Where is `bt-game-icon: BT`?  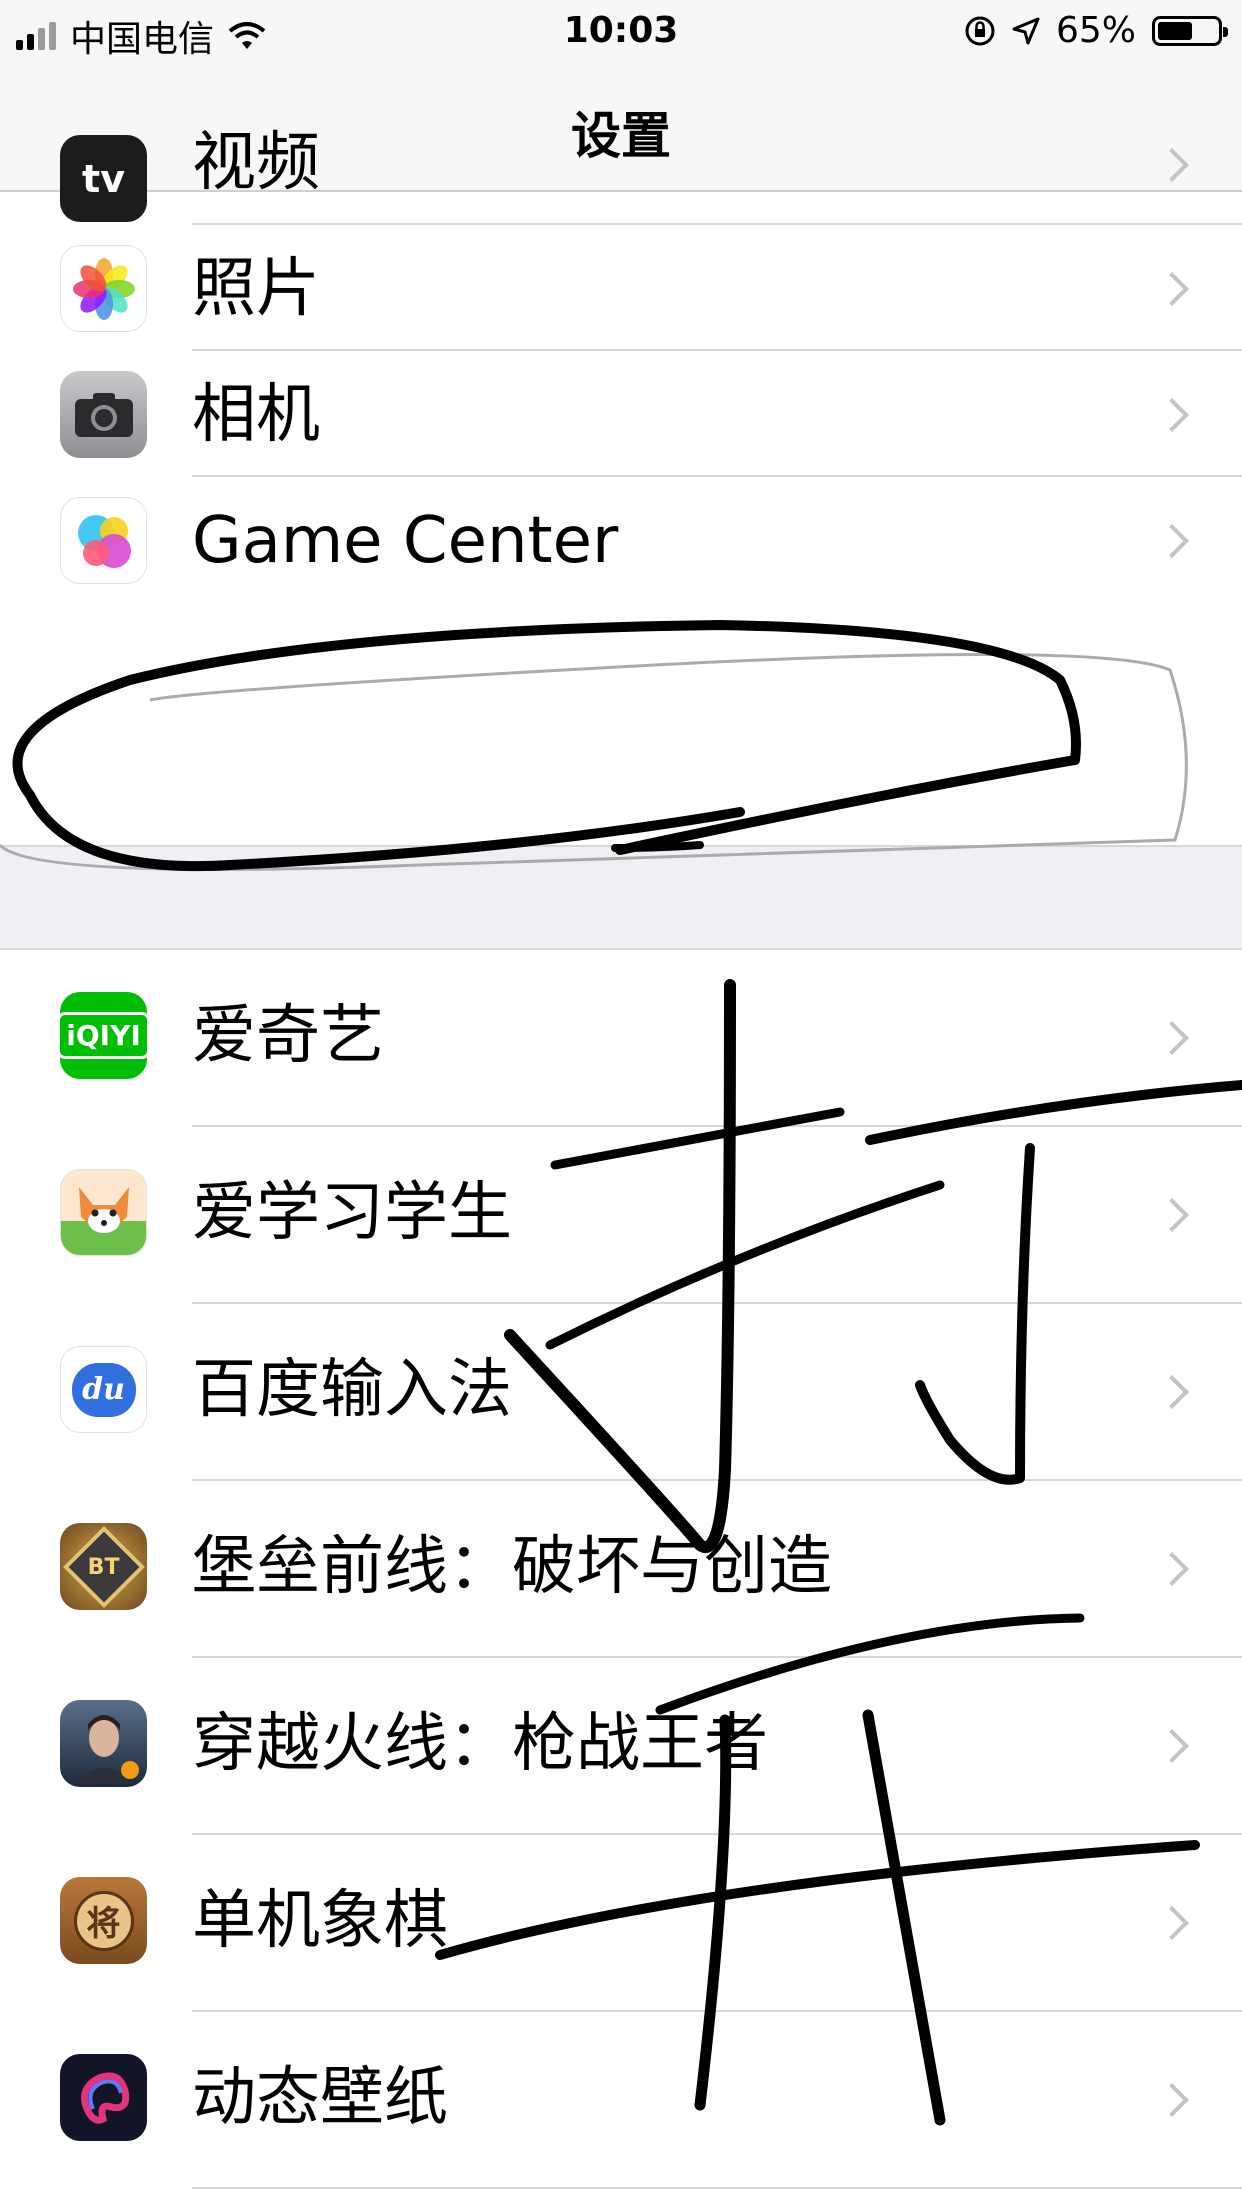
bt-game-icon: BT is located at coordinates (103, 1566).